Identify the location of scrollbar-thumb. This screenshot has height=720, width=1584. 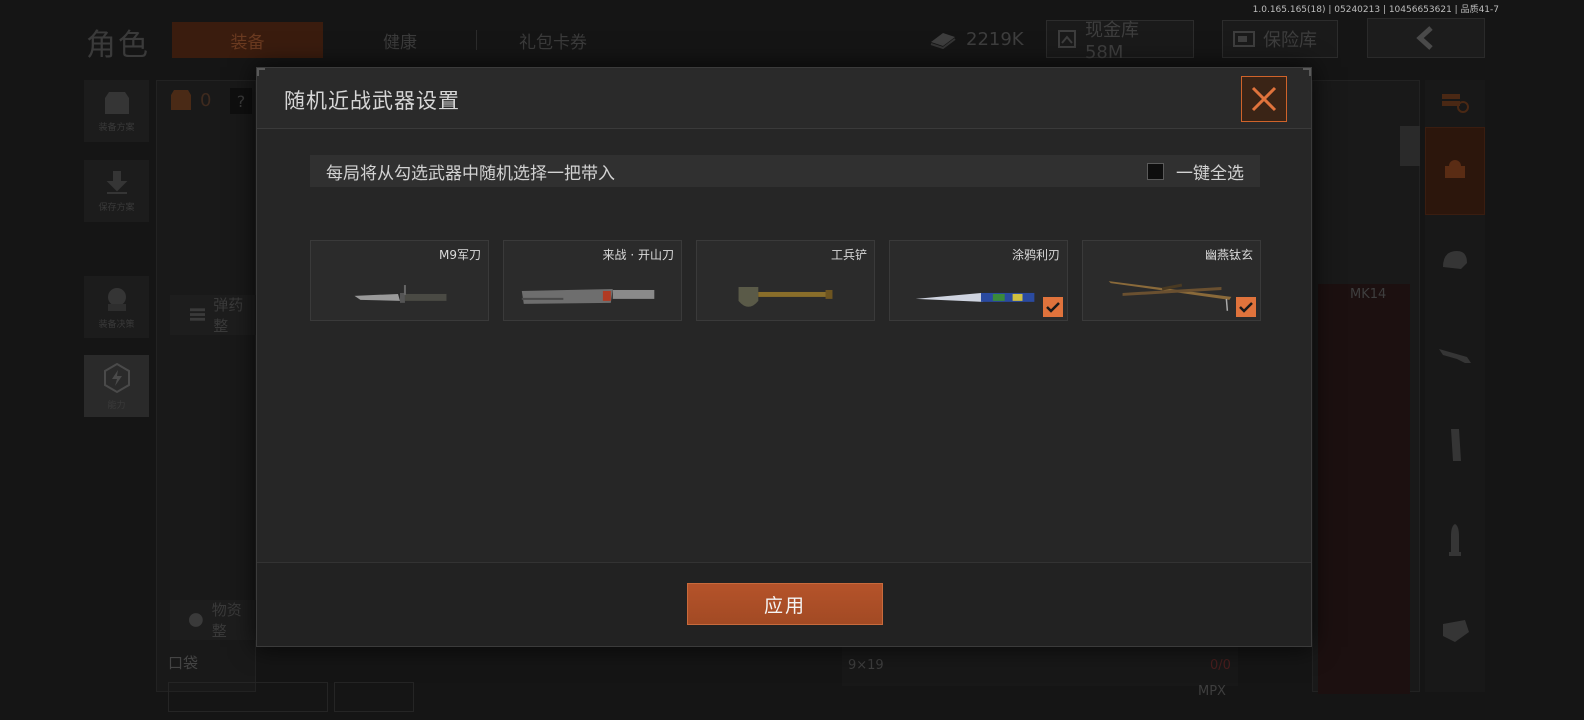
(1410, 146).